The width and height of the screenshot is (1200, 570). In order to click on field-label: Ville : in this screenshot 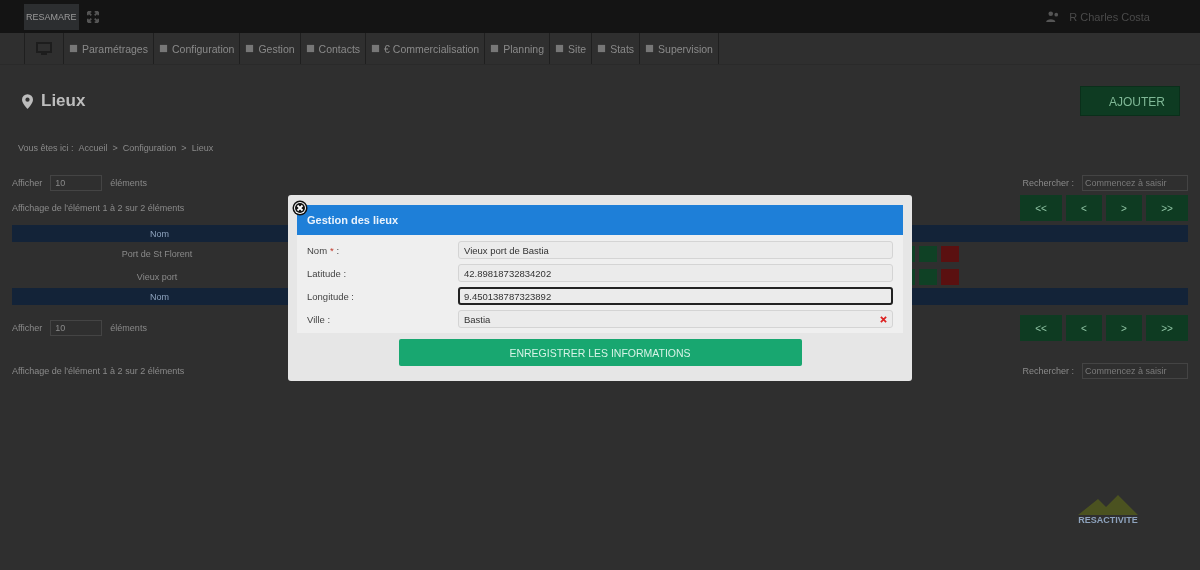, I will do `click(319, 319)`.